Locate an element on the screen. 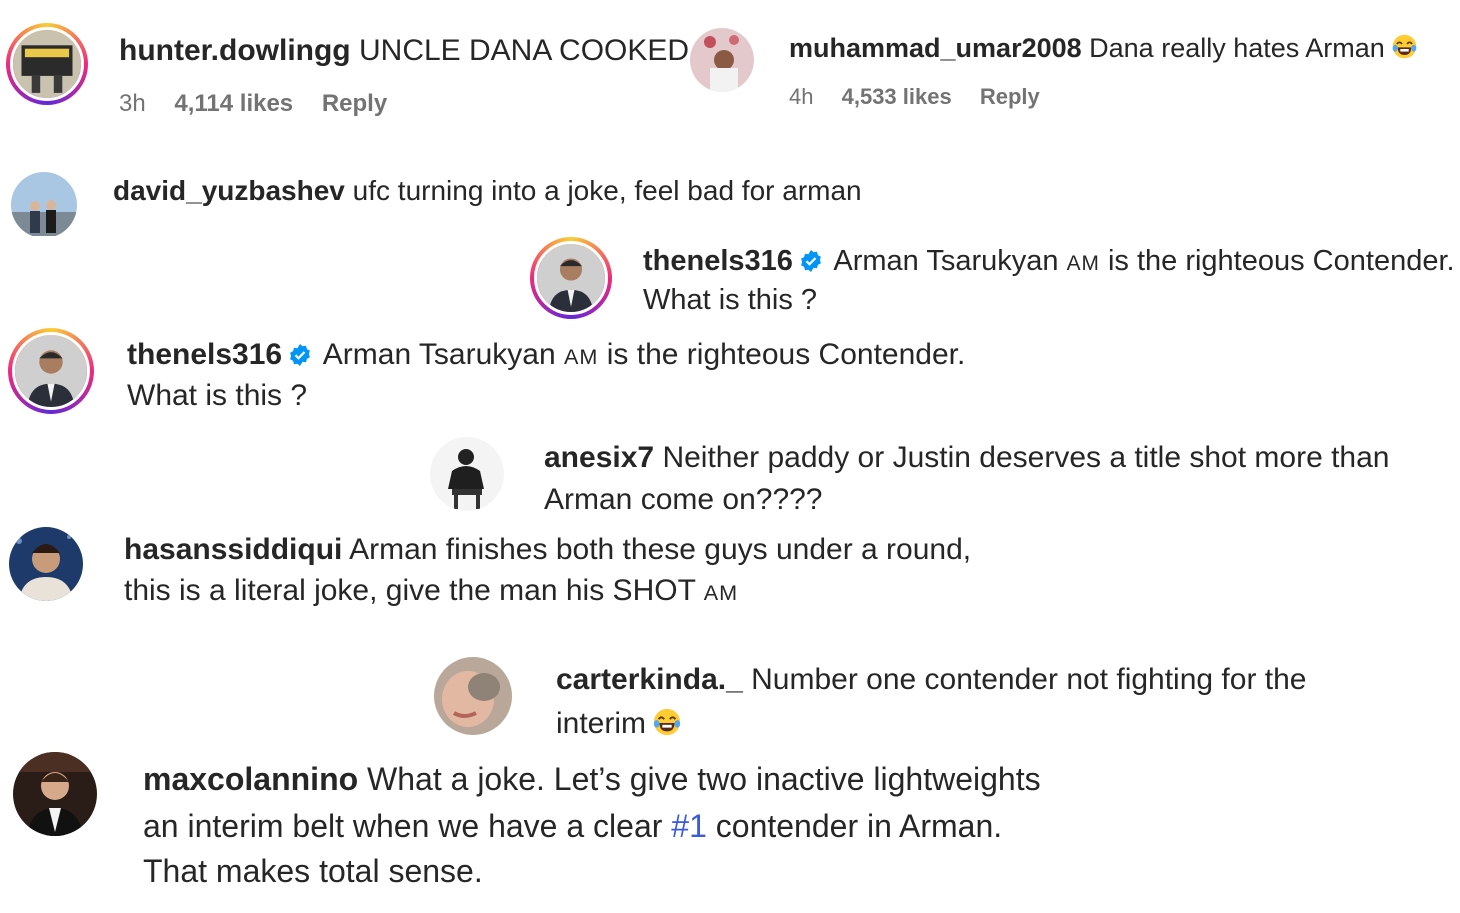 This screenshot has width=1460, height=913. comment-username: david_yuzbashev is located at coordinates (229, 190).